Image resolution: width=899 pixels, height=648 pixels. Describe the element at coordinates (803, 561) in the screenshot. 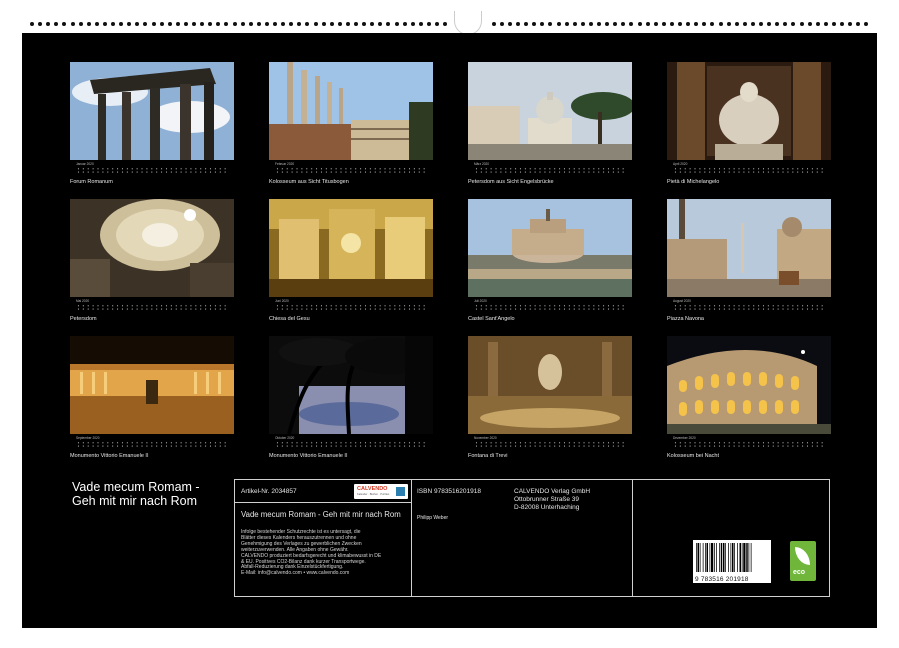

I see `eco-badge: eco` at that location.